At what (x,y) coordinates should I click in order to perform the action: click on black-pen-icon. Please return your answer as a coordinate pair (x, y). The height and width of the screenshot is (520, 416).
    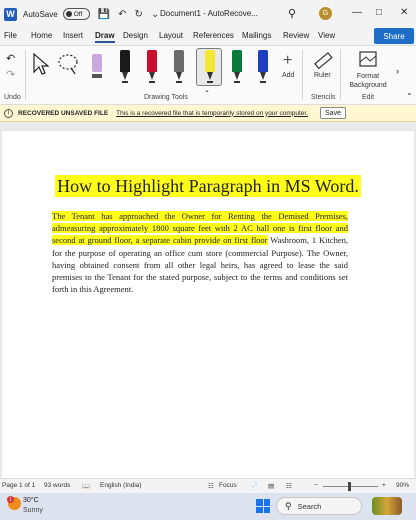
    Looking at the image, I should click on (124, 67).